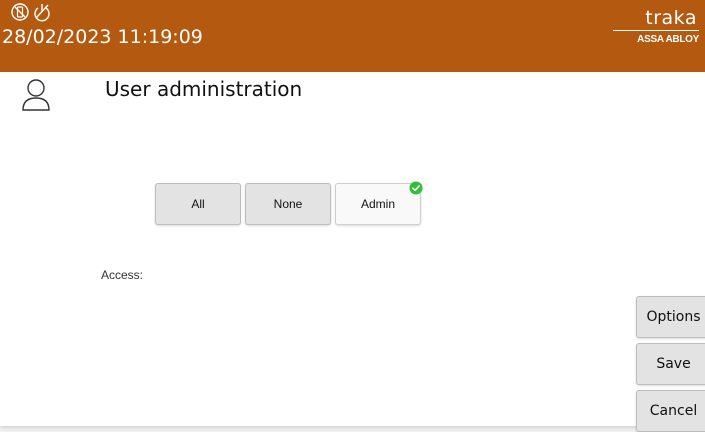  I want to click on no-power-icon, so click(42, 12).